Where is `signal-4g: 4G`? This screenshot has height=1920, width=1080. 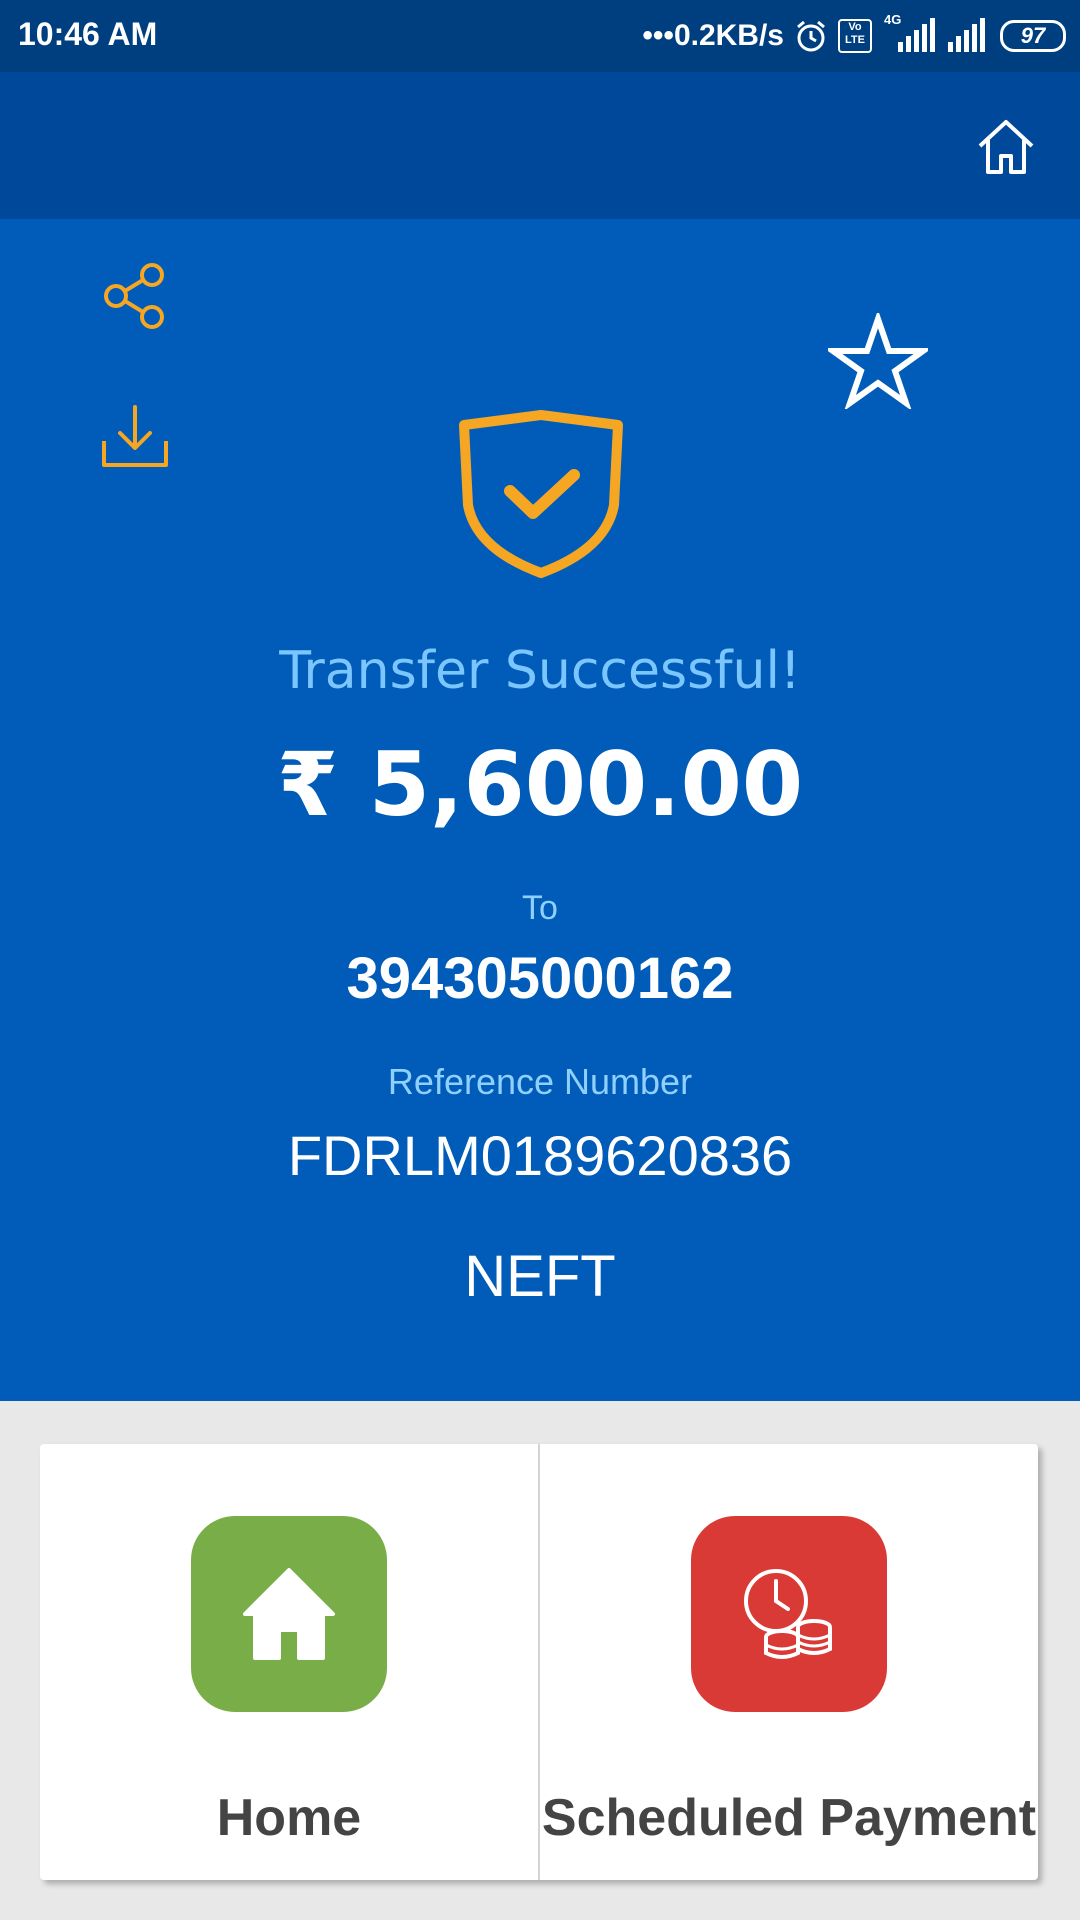 signal-4g: 4G is located at coordinates (910, 33).